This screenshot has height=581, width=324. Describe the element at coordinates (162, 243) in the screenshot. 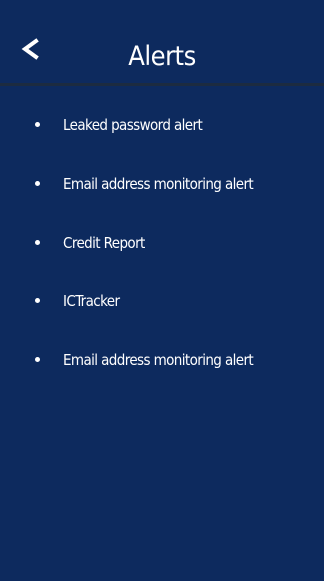

I see `alert-item-credit-report: Credit Report` at that location.